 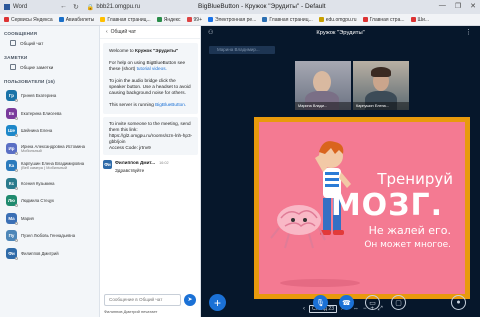 I want to click on app-icon, so click(x=7, y=7).